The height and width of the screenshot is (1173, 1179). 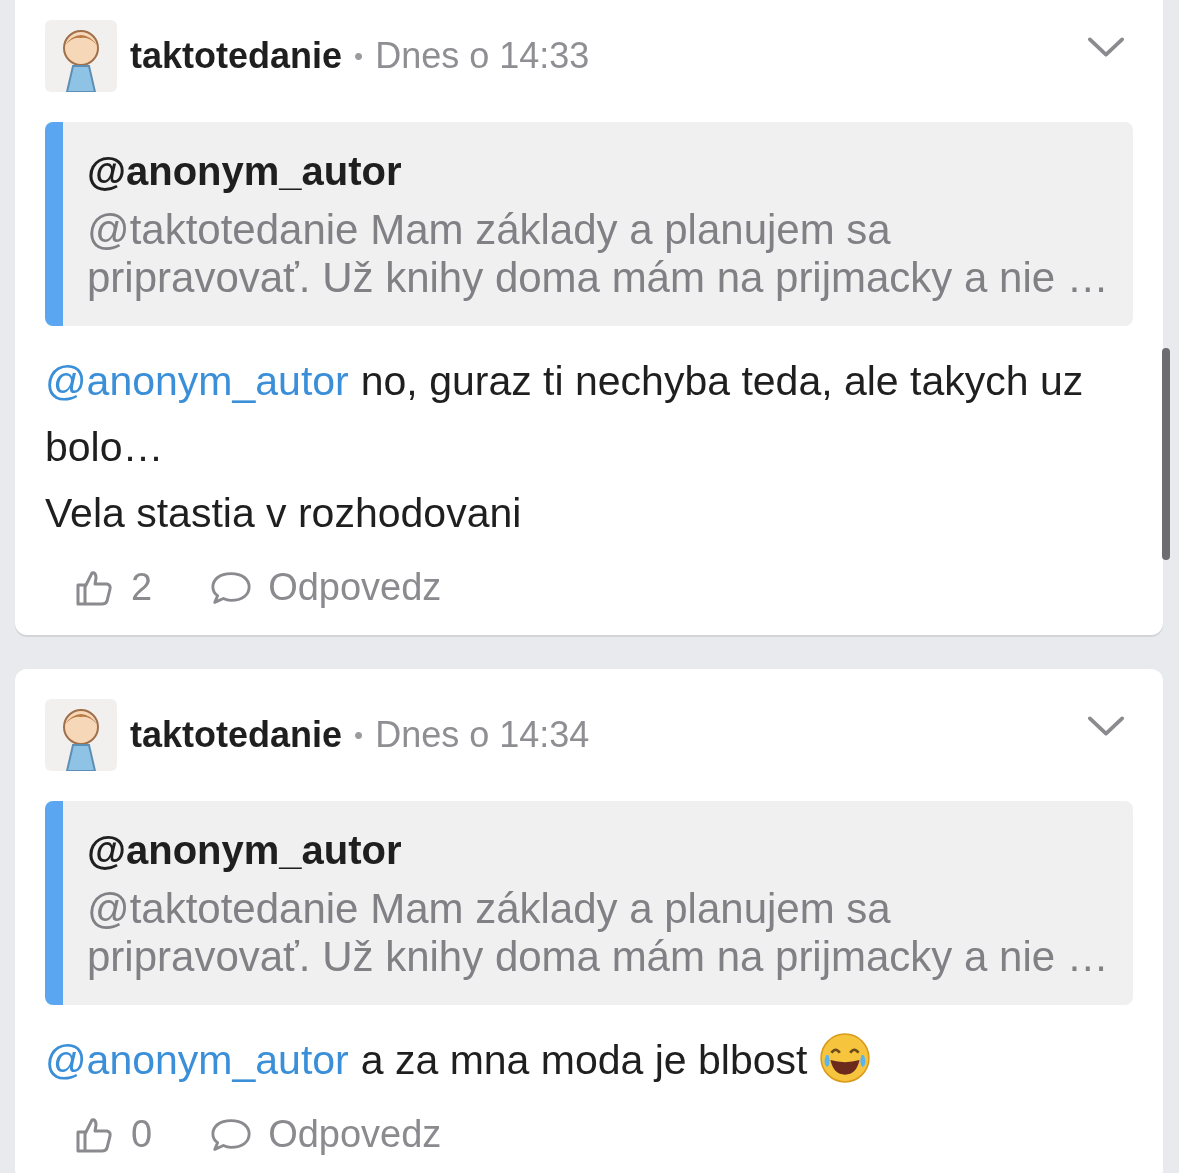 I want to click on scrollbar, so click(x=1166, y=454).